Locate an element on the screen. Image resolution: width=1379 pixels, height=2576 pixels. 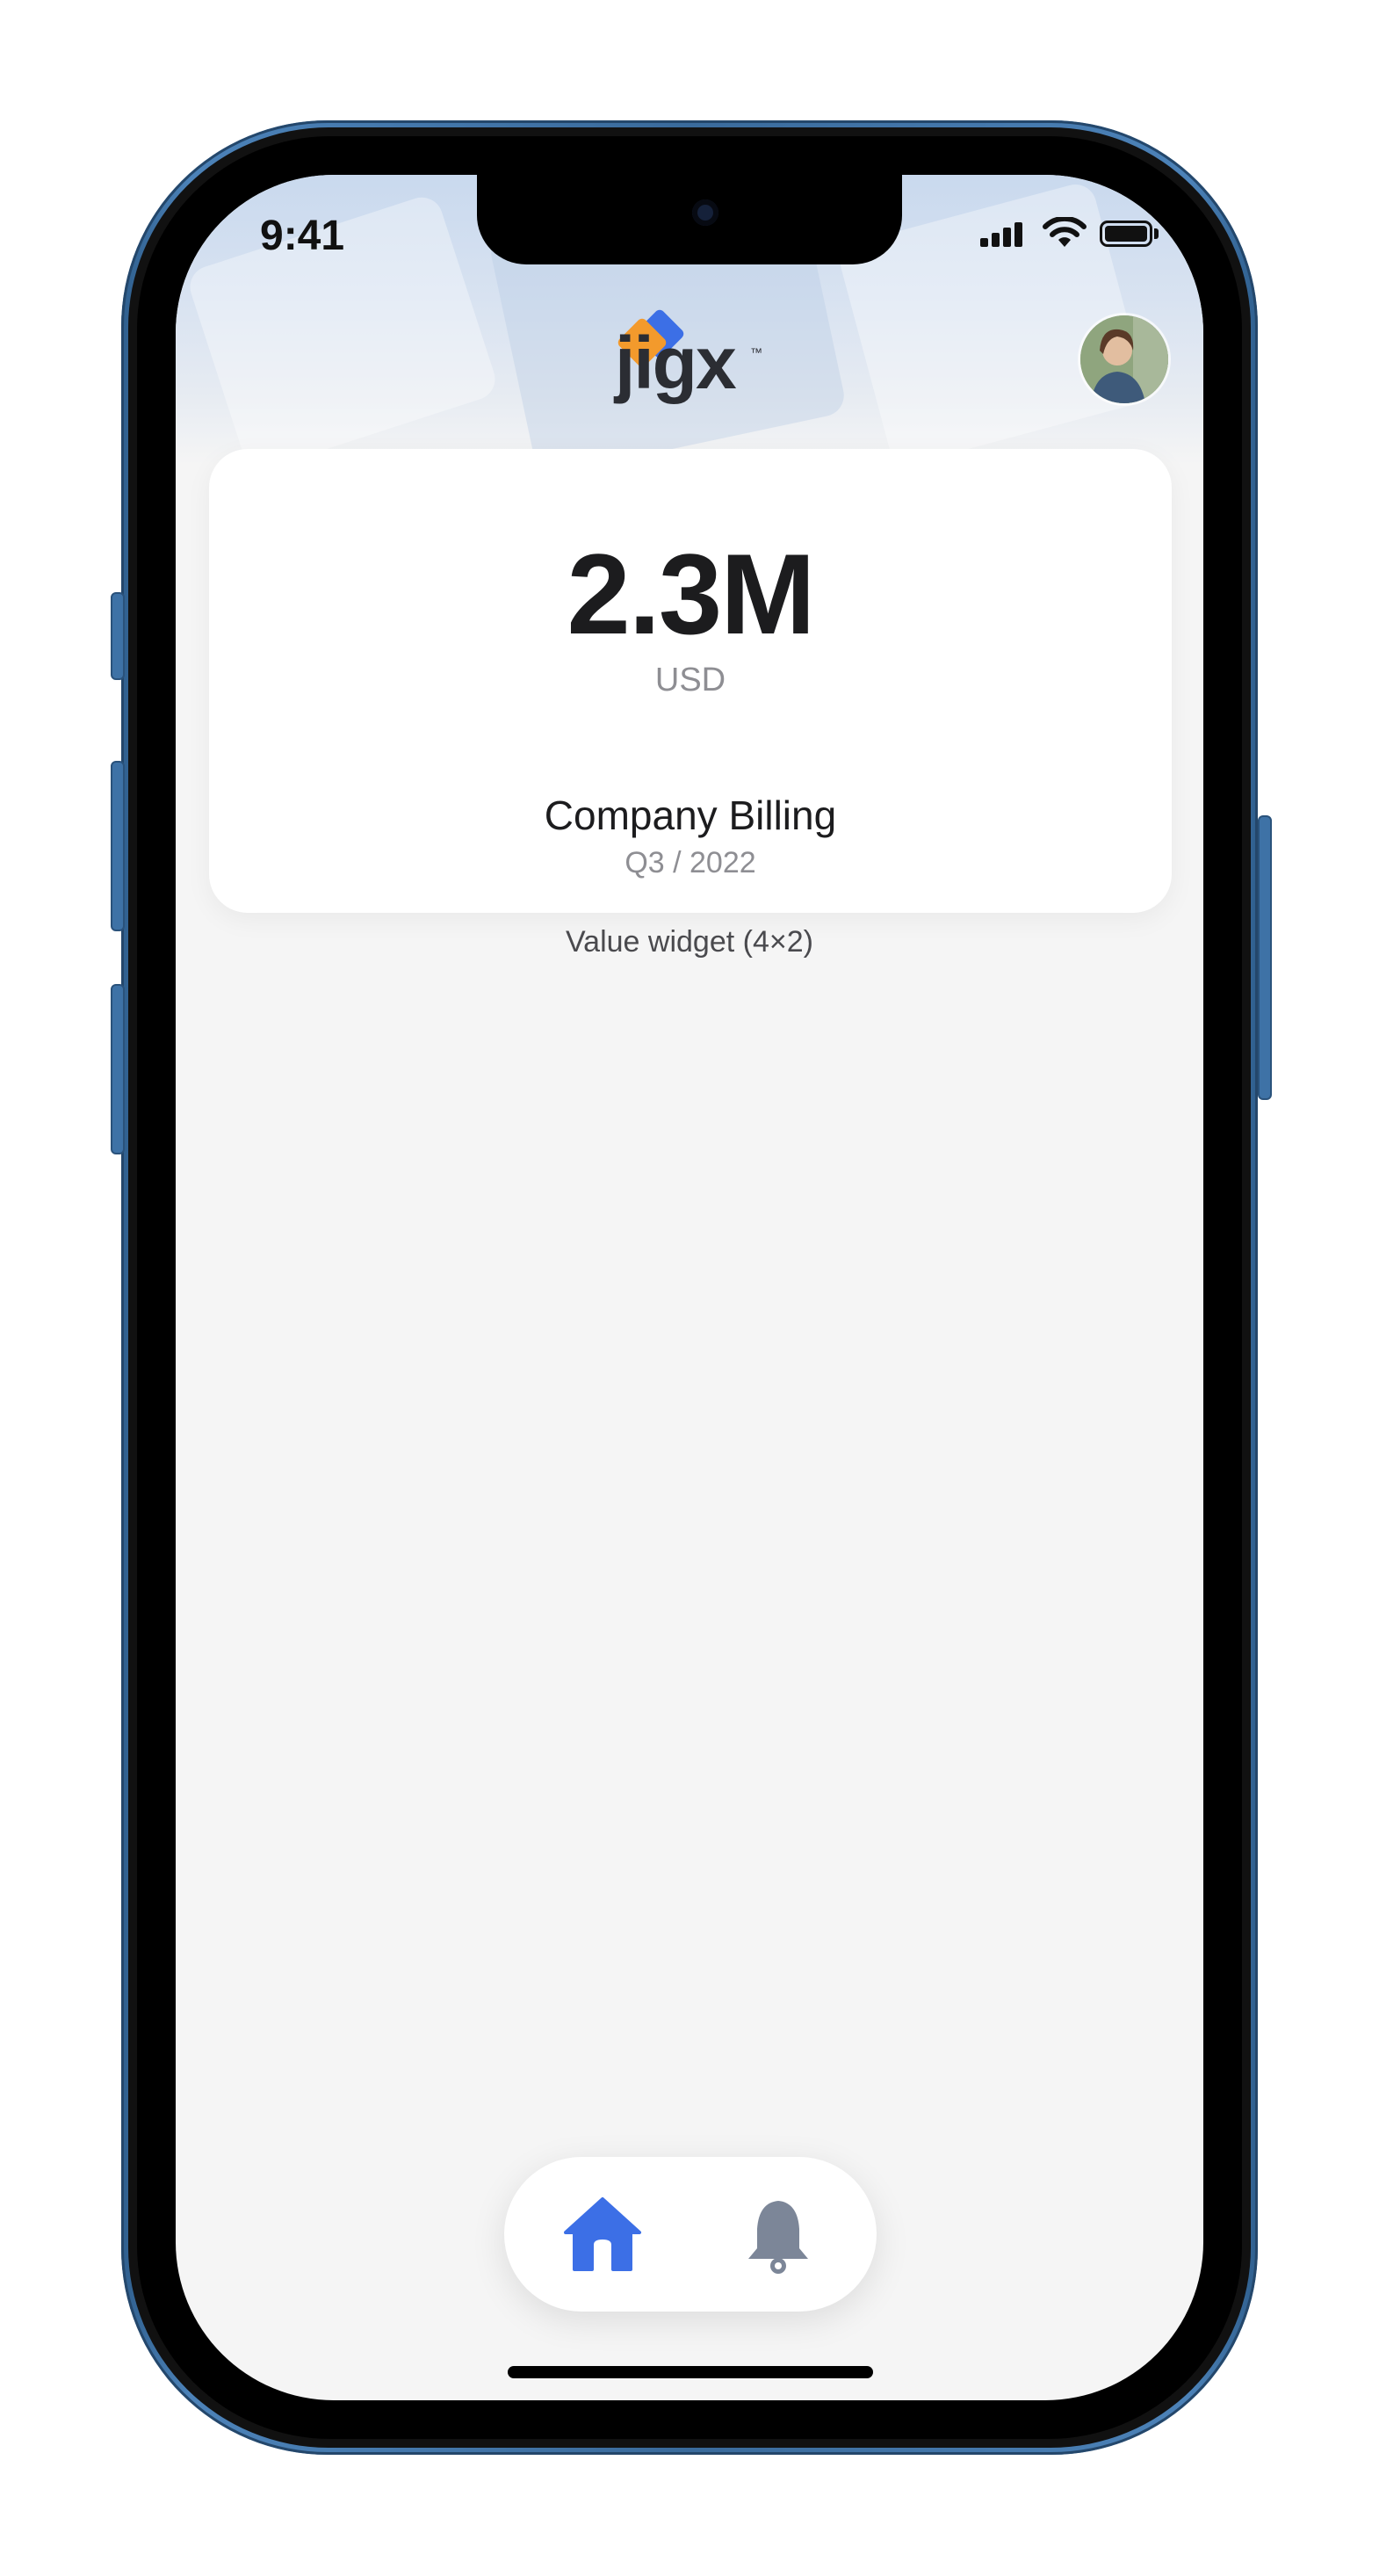
user-avatar is located at coordinates (1124, 359).